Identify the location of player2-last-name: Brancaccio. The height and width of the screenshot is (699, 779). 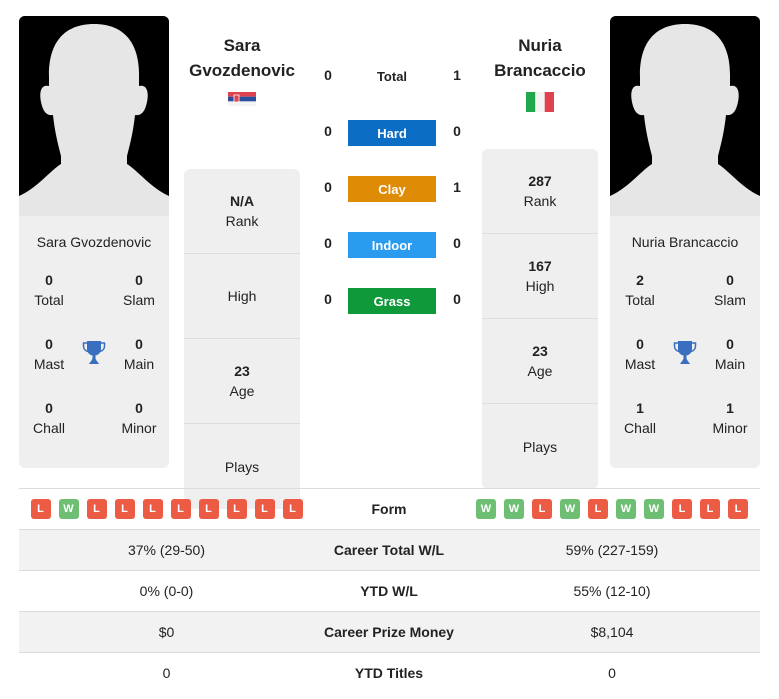
(540, 70).